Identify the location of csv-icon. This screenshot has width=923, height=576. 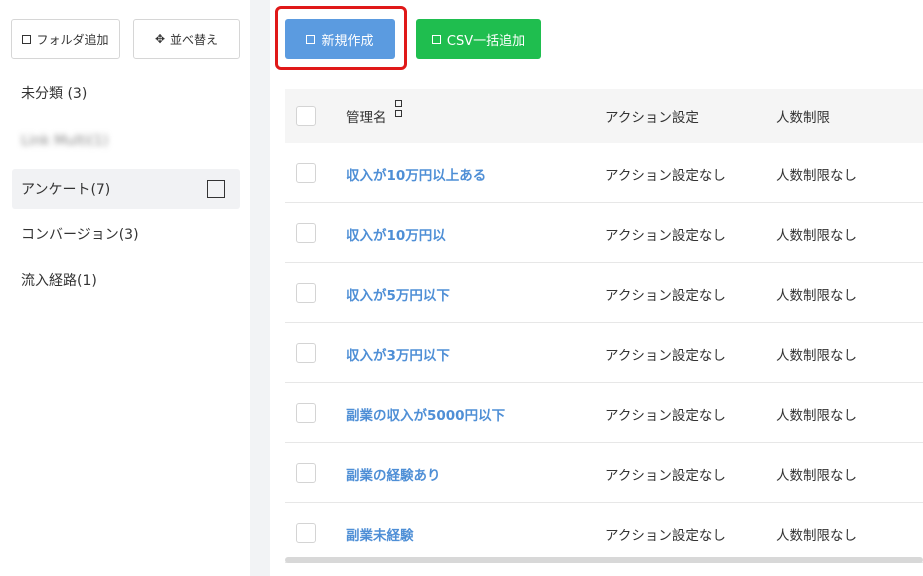
(436, 39).